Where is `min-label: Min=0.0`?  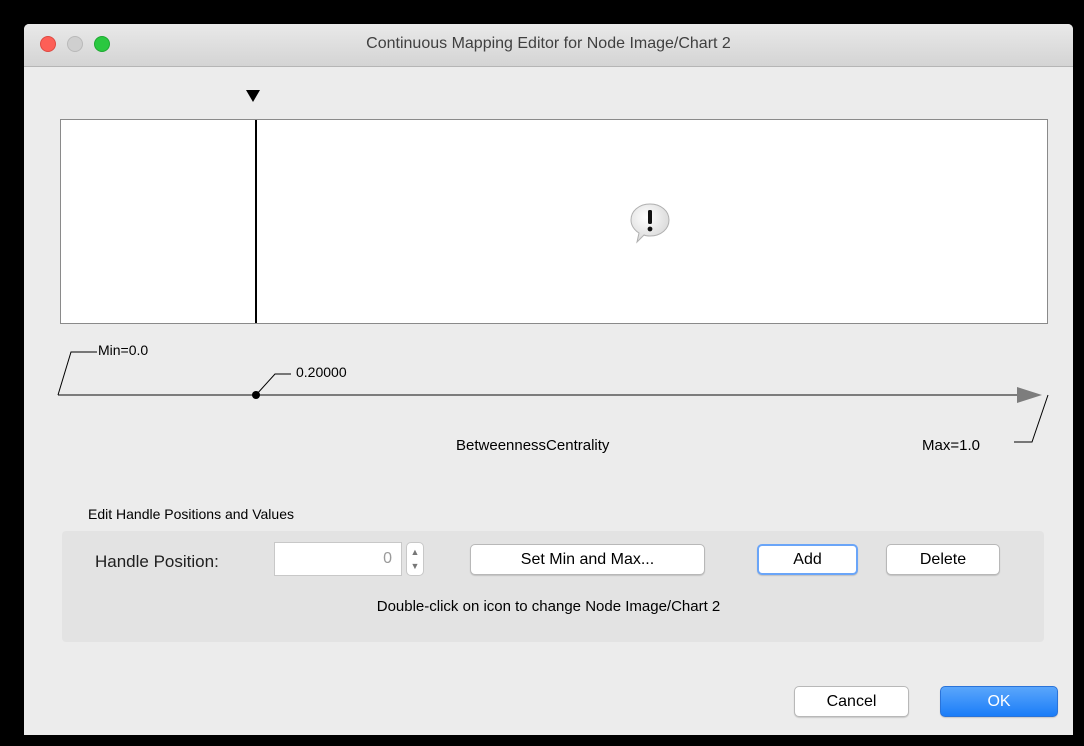
min-label: Min=0.0 is located at coordinates (123, 350).